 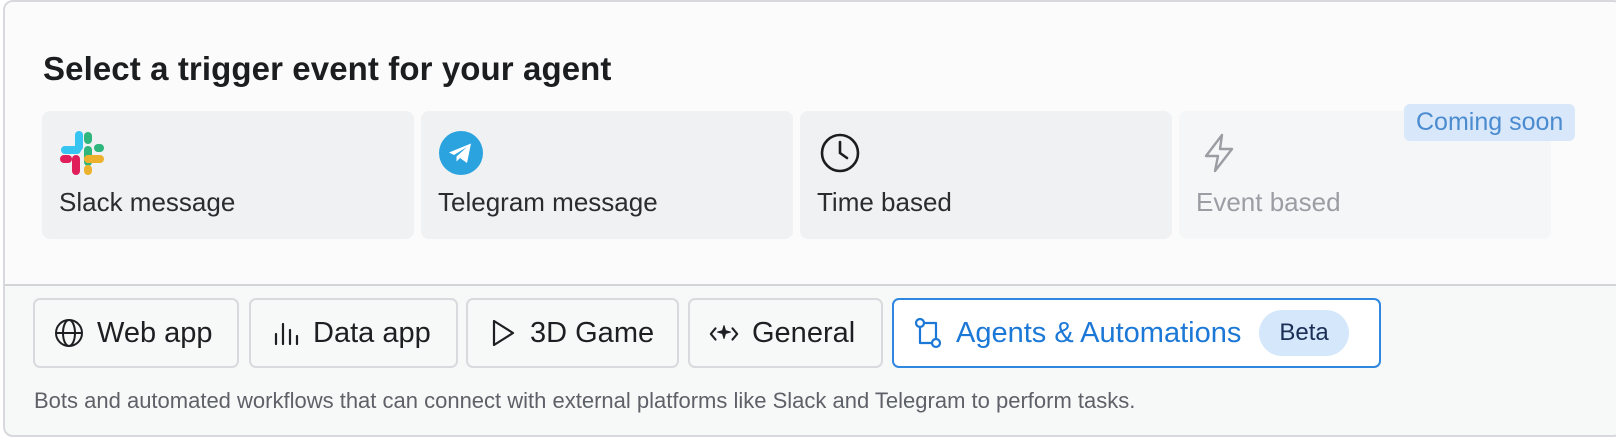 I want to click on tab-data-app: Data app, so click(x=353, y=333).